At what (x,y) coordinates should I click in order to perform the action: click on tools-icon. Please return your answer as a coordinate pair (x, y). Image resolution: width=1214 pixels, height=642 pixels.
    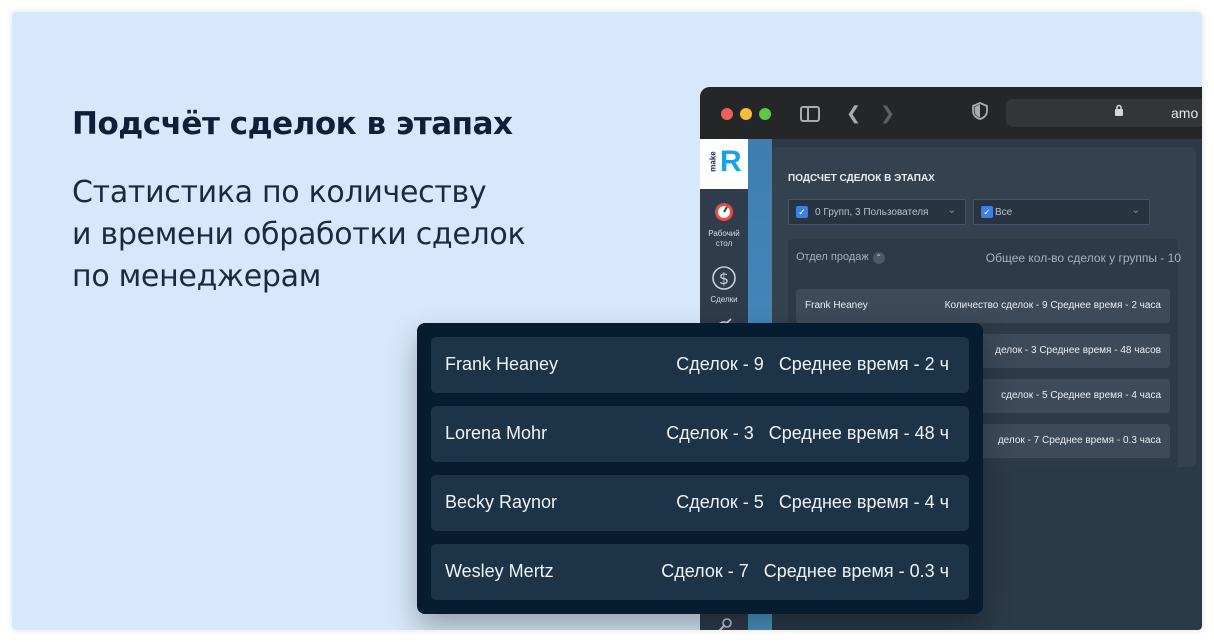
    Looking at the image, I should click on (724, 622).